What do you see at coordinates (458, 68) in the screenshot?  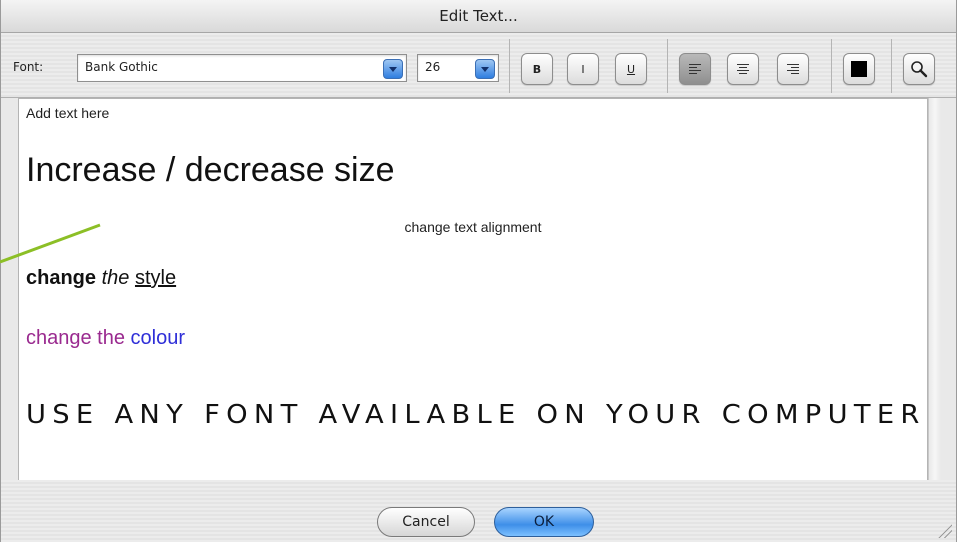 I see `font-size-select: 26` at bounding box center [458, 68].